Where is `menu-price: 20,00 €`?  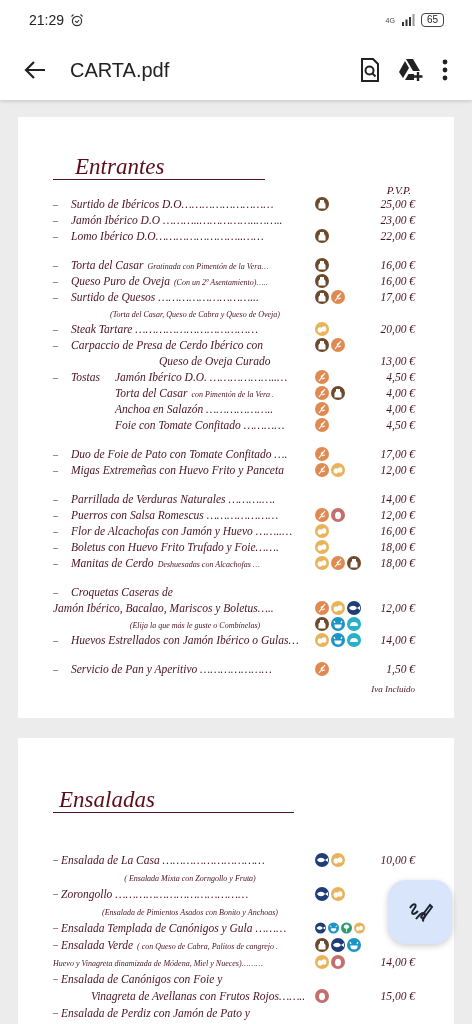 menu-price: 20,00 € is located at coordinates (397, 329).